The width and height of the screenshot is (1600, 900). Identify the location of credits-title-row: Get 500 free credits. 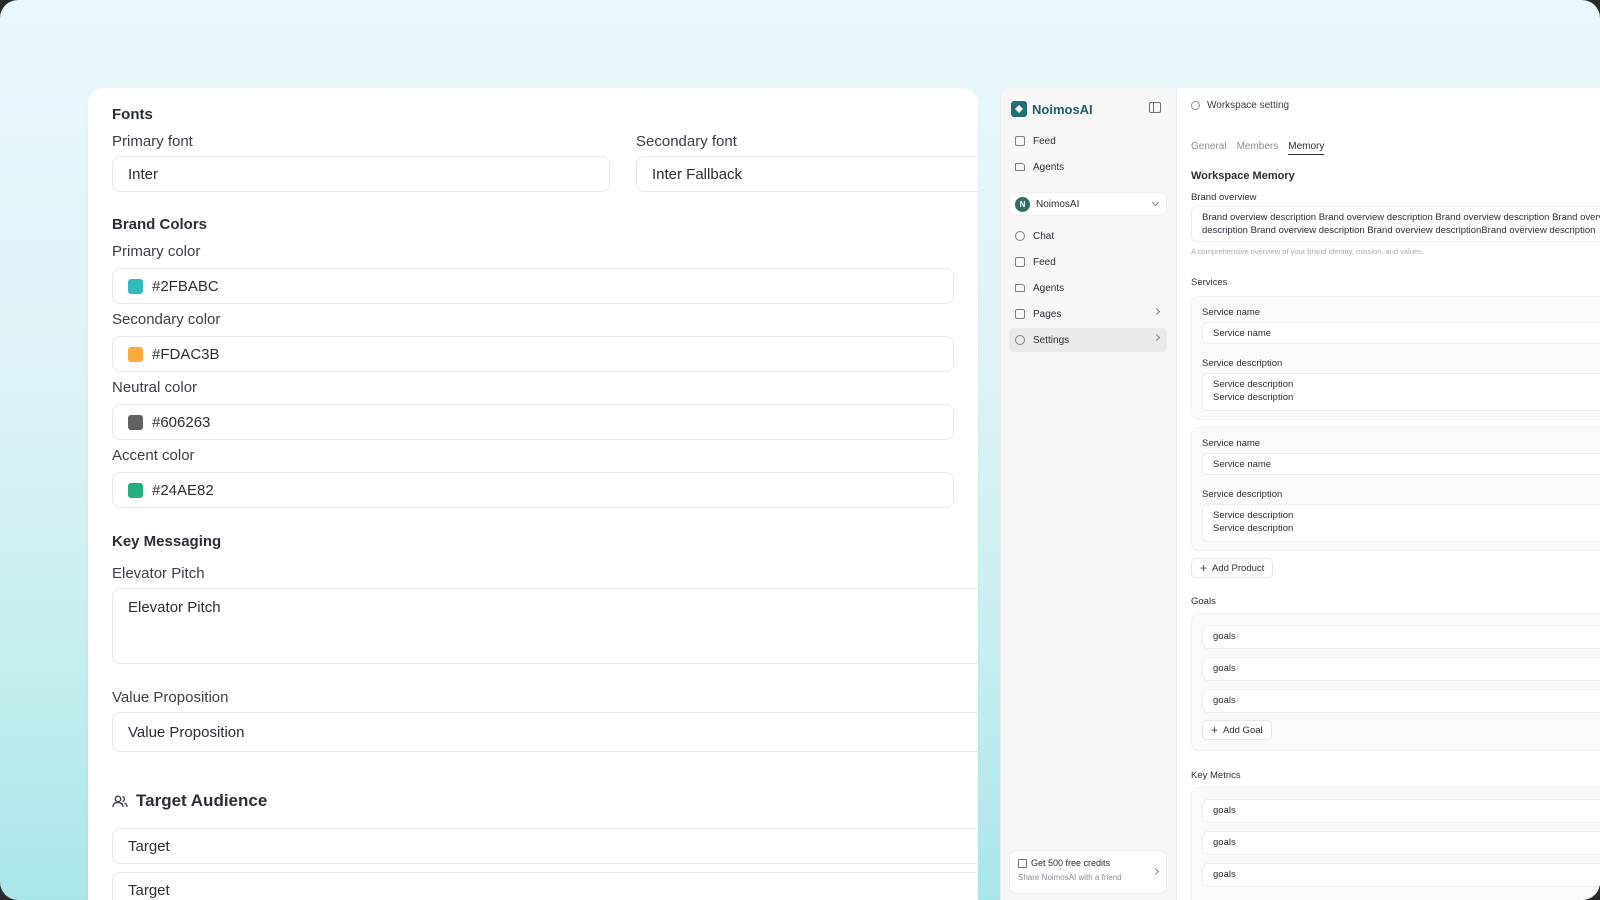
(1088, 863).